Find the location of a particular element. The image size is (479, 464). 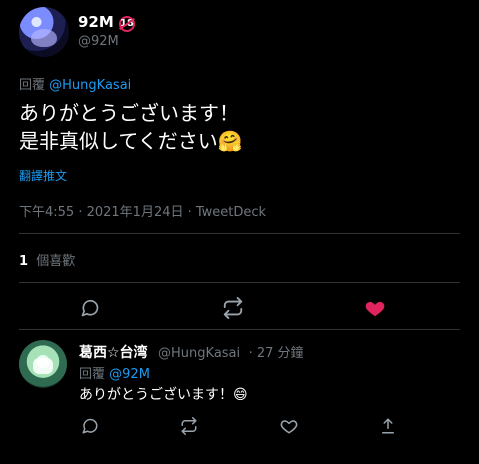

reply-time: · 27 分鐘 is located at coordinates (276, 353).